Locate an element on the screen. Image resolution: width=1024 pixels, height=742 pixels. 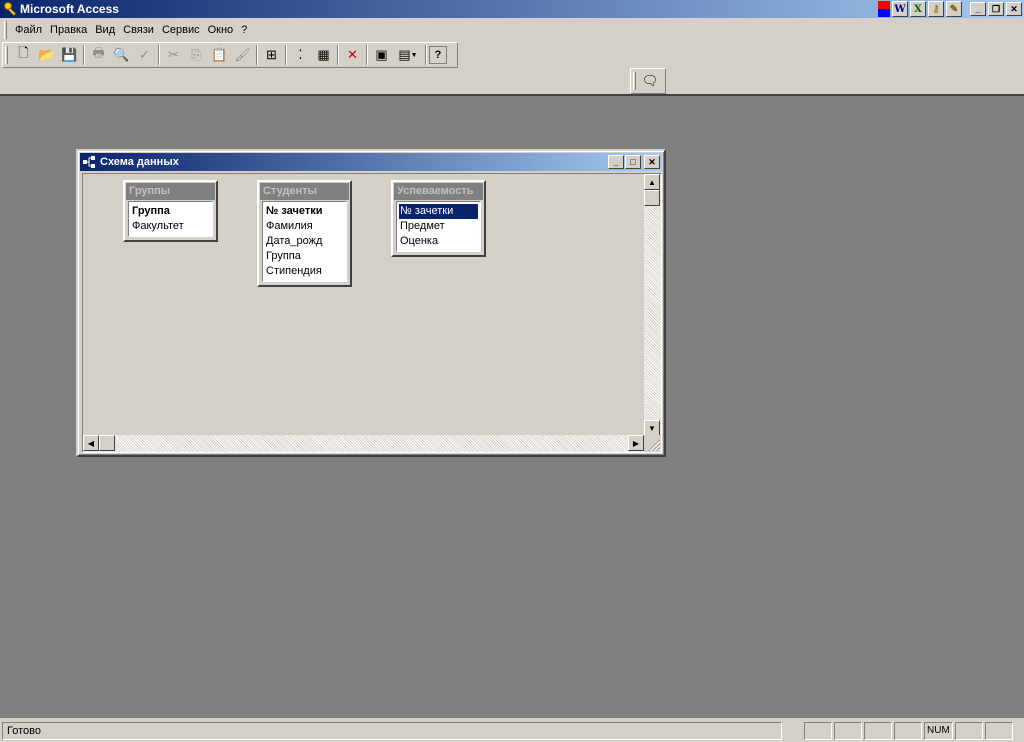
excel-icon: X is located at coordinates (918, 9).